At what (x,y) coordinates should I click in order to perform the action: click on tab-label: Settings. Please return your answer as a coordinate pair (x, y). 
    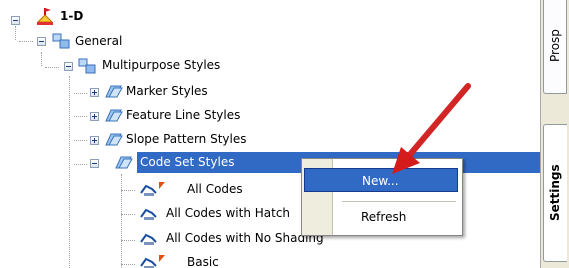
    Looking at the image, I should click on (555, 193).